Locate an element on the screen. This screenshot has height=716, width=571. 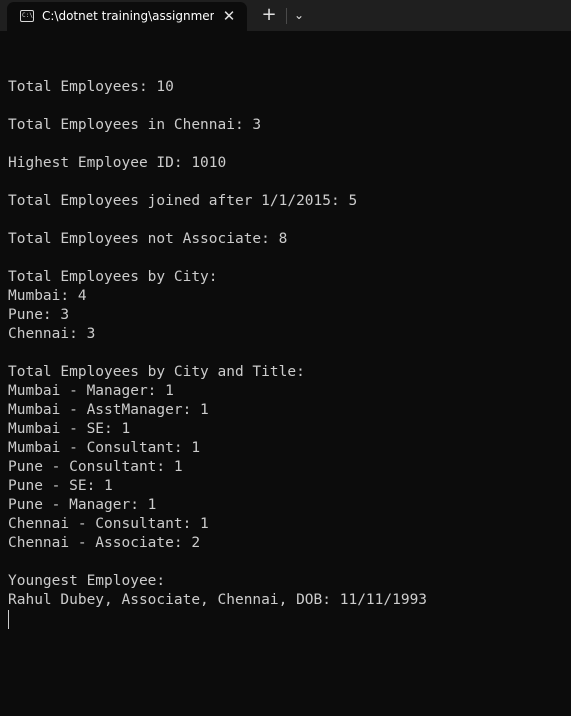
tab-separator is located at coordinates (286, 16).